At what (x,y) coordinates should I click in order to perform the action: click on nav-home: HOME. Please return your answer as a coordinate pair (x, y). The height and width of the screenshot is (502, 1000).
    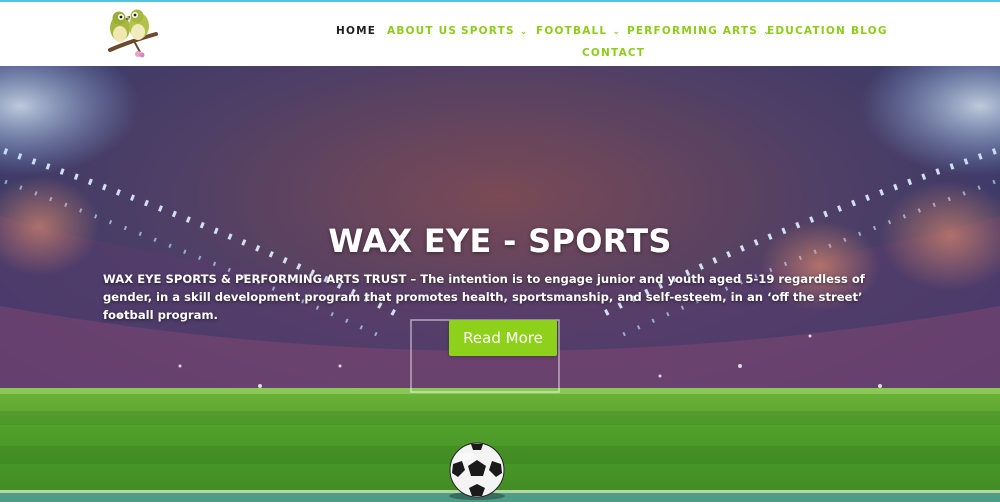
    Looking at the image, I should click on (356, 31).